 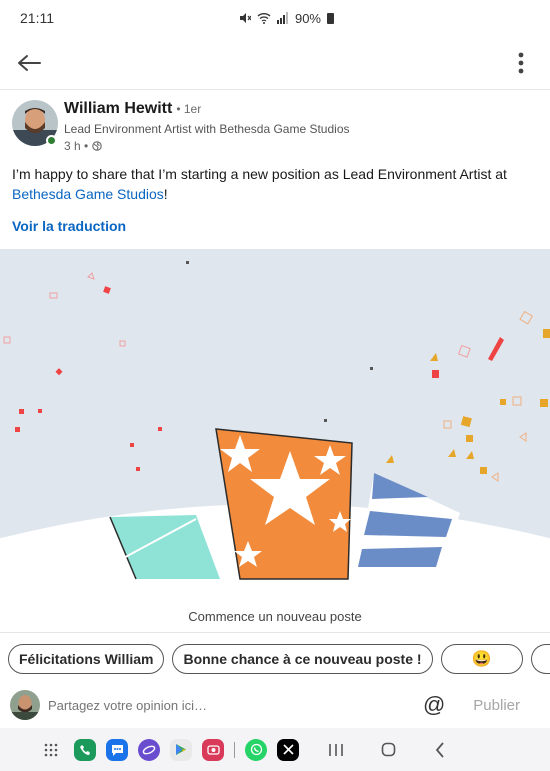 I want to click on translate-link: Voir la traduction, so click(x=69, y=226).